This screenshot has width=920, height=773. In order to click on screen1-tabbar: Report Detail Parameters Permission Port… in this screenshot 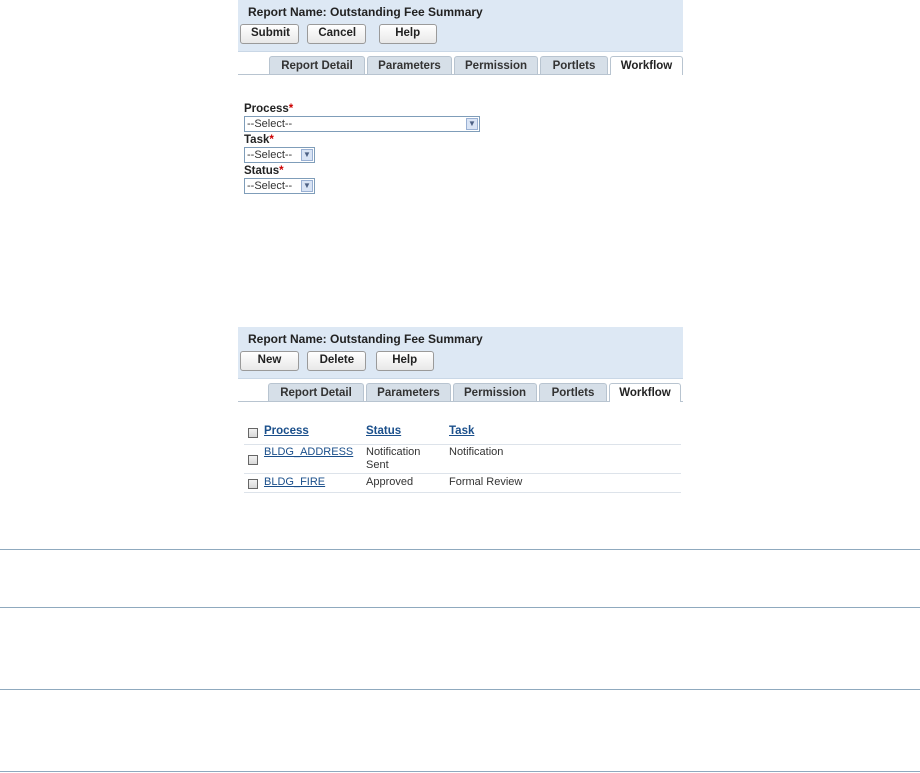, I will do `click(460, 63)`.